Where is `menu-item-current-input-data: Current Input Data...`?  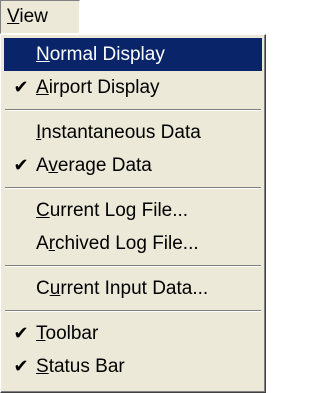
menu-item-current-input-data: Current Input Data... is located at coordinates (133, 288).